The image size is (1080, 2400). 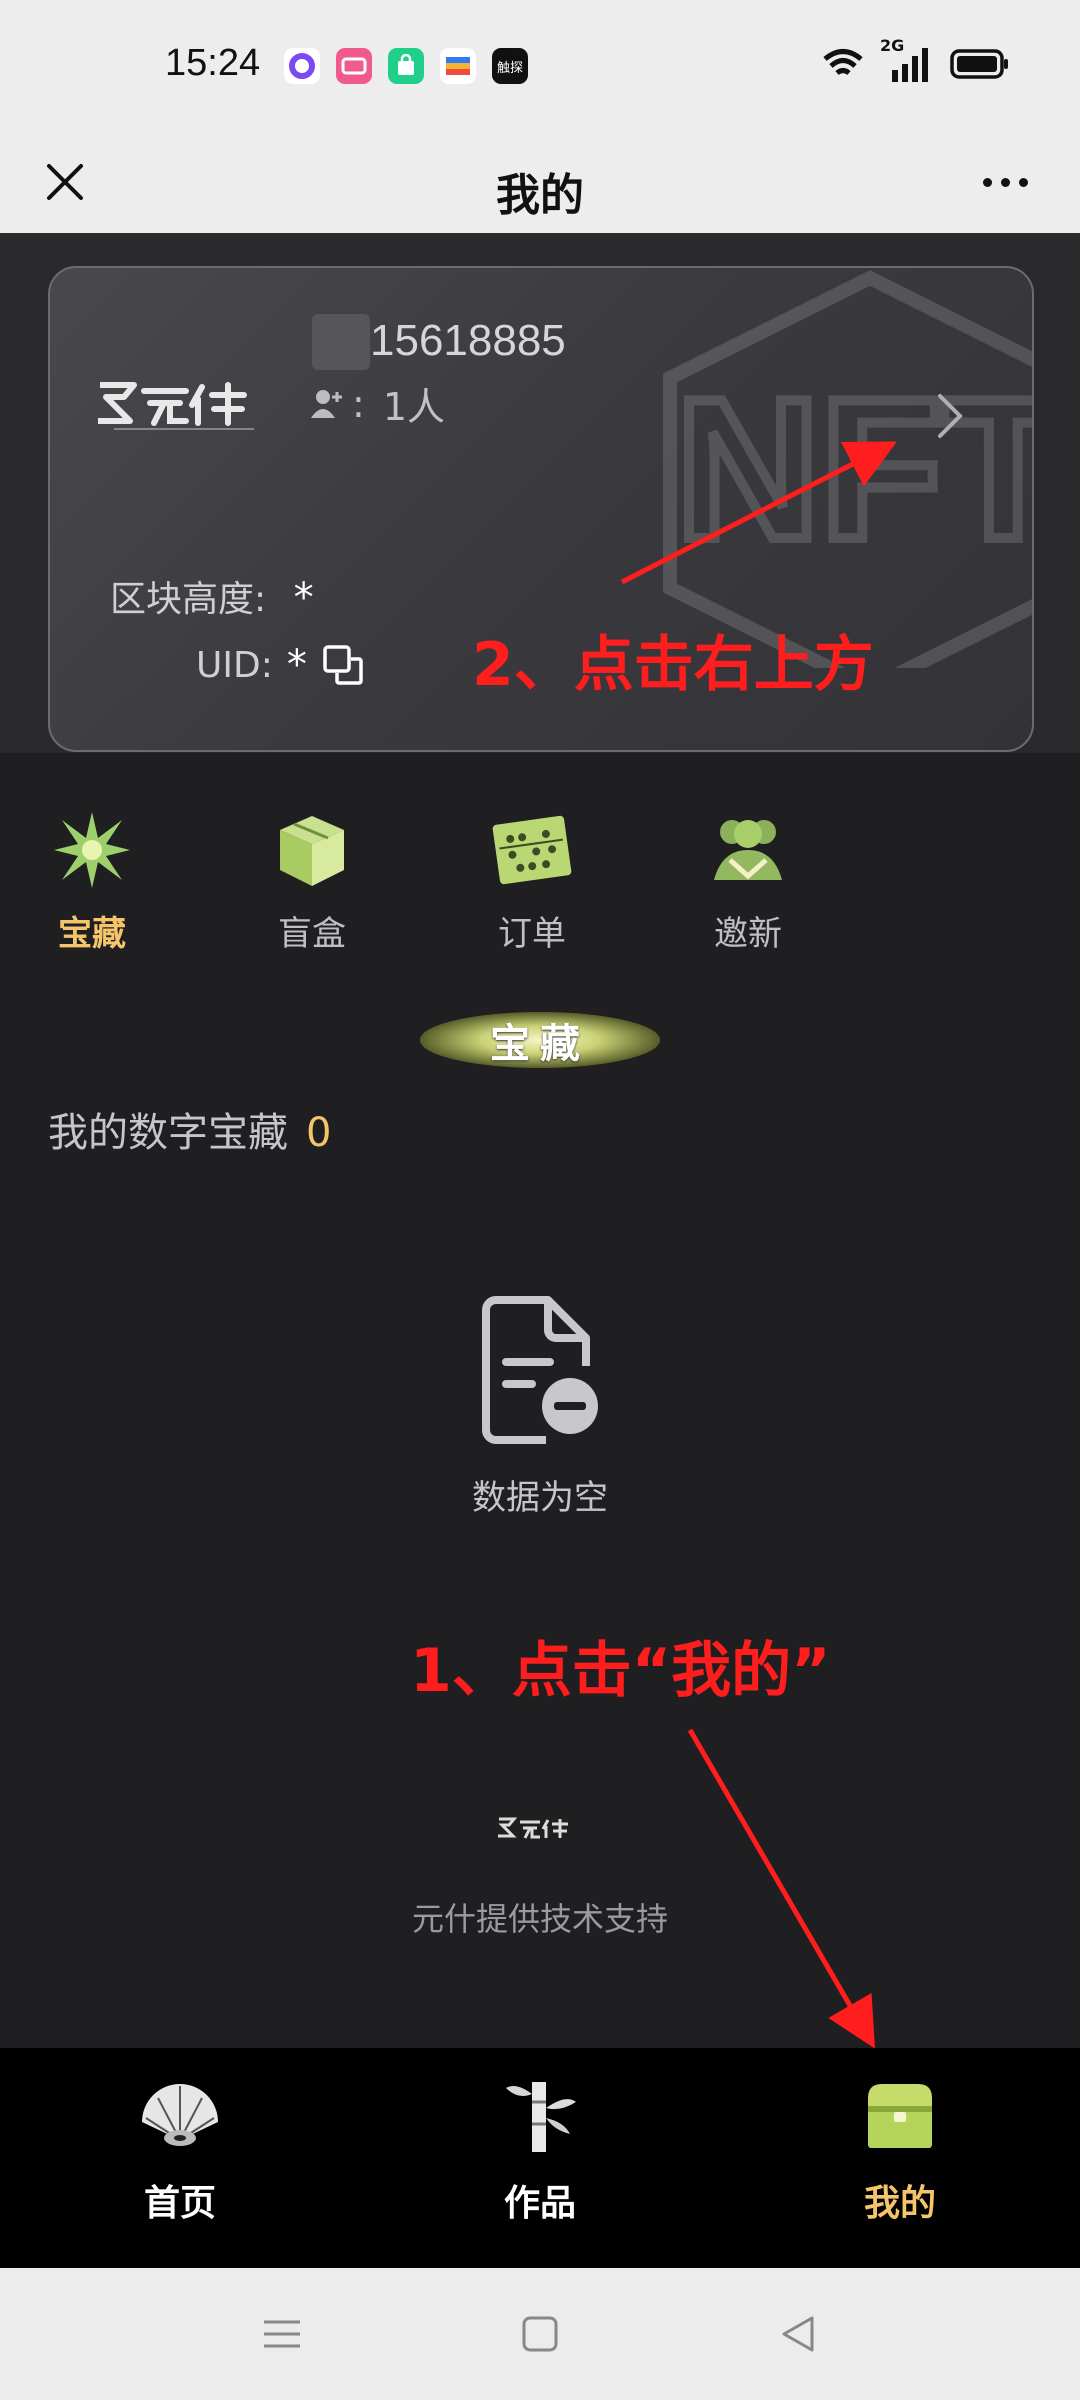 I want to click on battery-icon, so click(x=979, y=64).